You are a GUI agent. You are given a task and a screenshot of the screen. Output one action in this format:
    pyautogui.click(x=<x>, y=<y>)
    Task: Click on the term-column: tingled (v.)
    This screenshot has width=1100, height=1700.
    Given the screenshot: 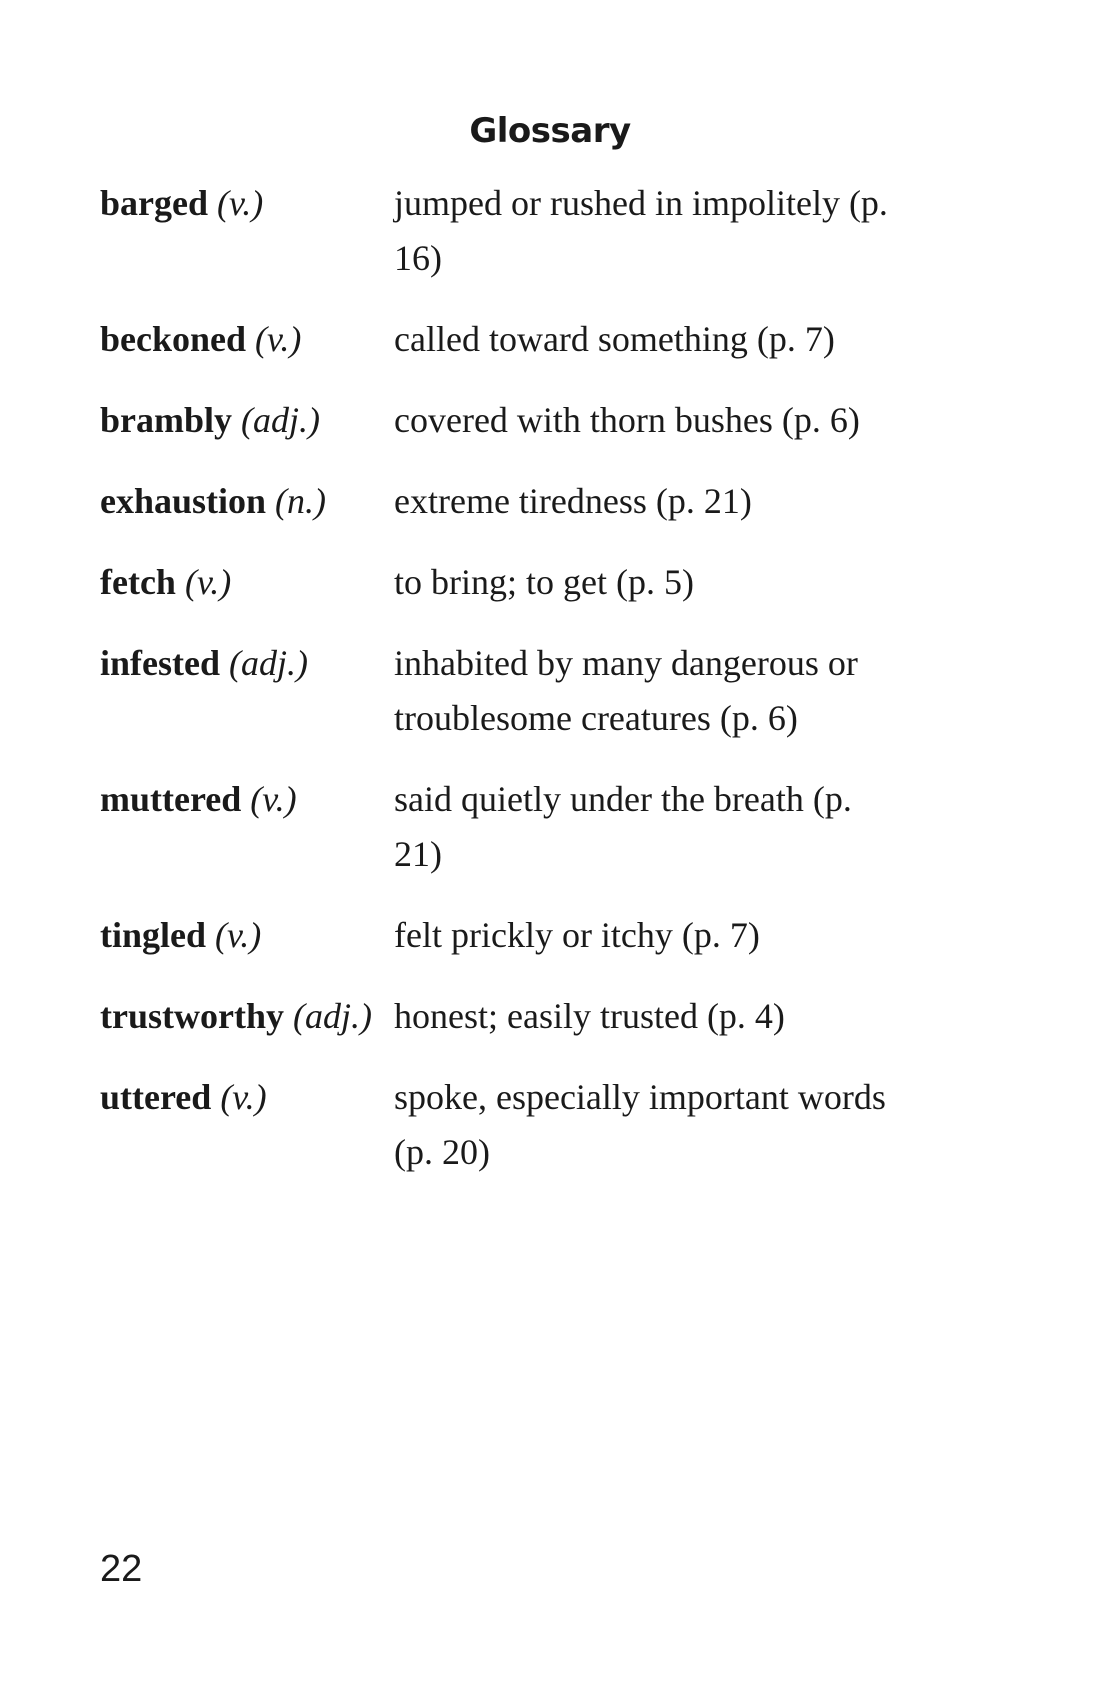 What is the action you would take?
    pyautogui.click(x=247, y=935)
    